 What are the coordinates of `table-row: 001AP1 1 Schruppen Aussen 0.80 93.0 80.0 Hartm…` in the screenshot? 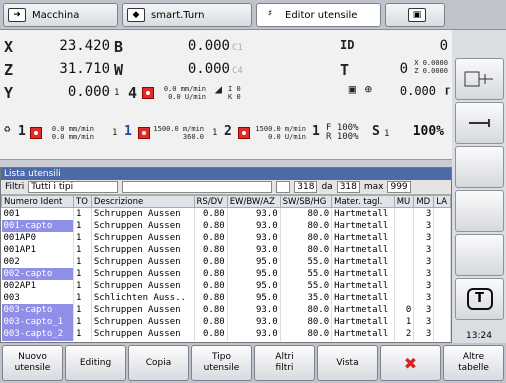 It's located at (226, 249).